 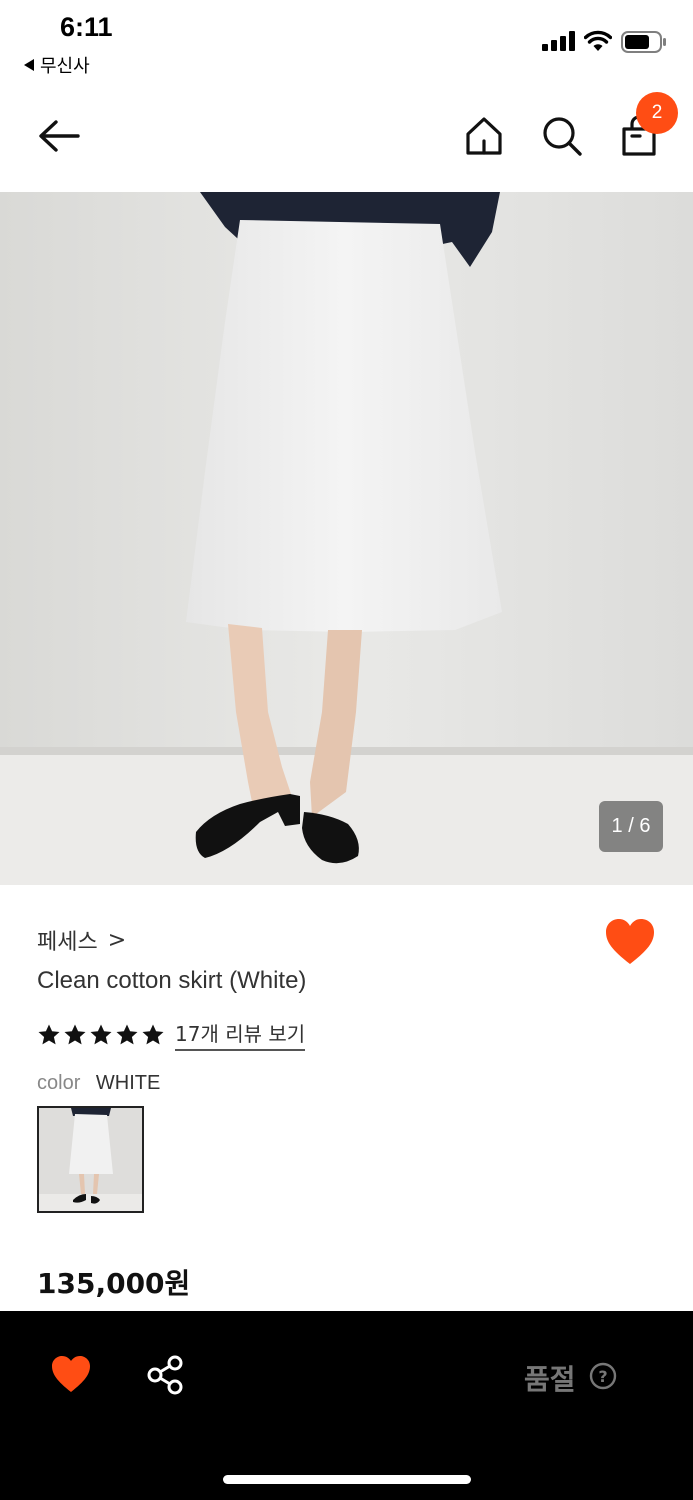 I want to click on status-time: 6:11, so click(x=86, y=27).